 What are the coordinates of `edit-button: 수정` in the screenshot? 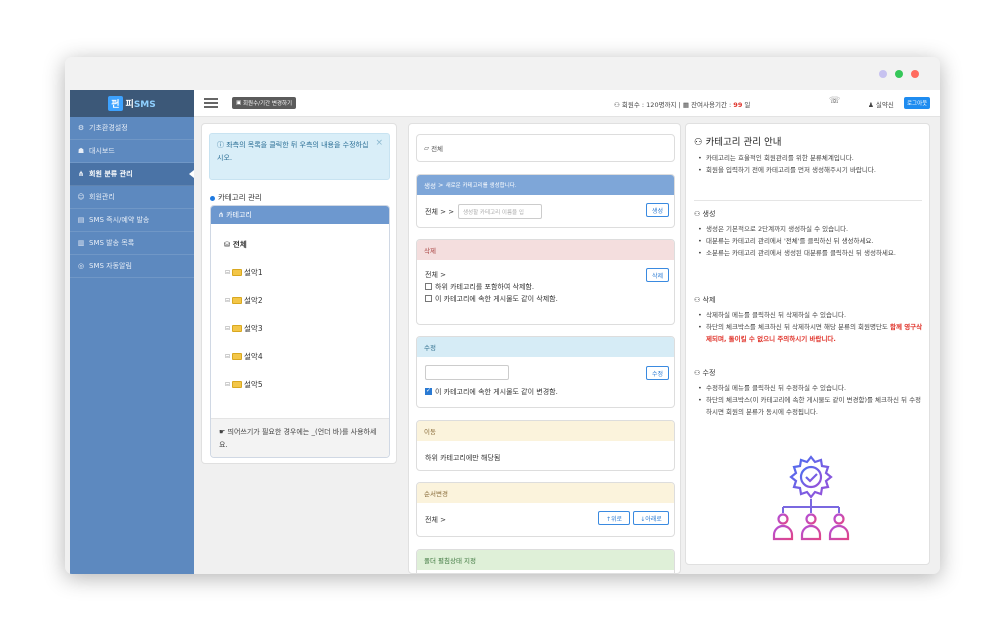 It's located at (657, 373).